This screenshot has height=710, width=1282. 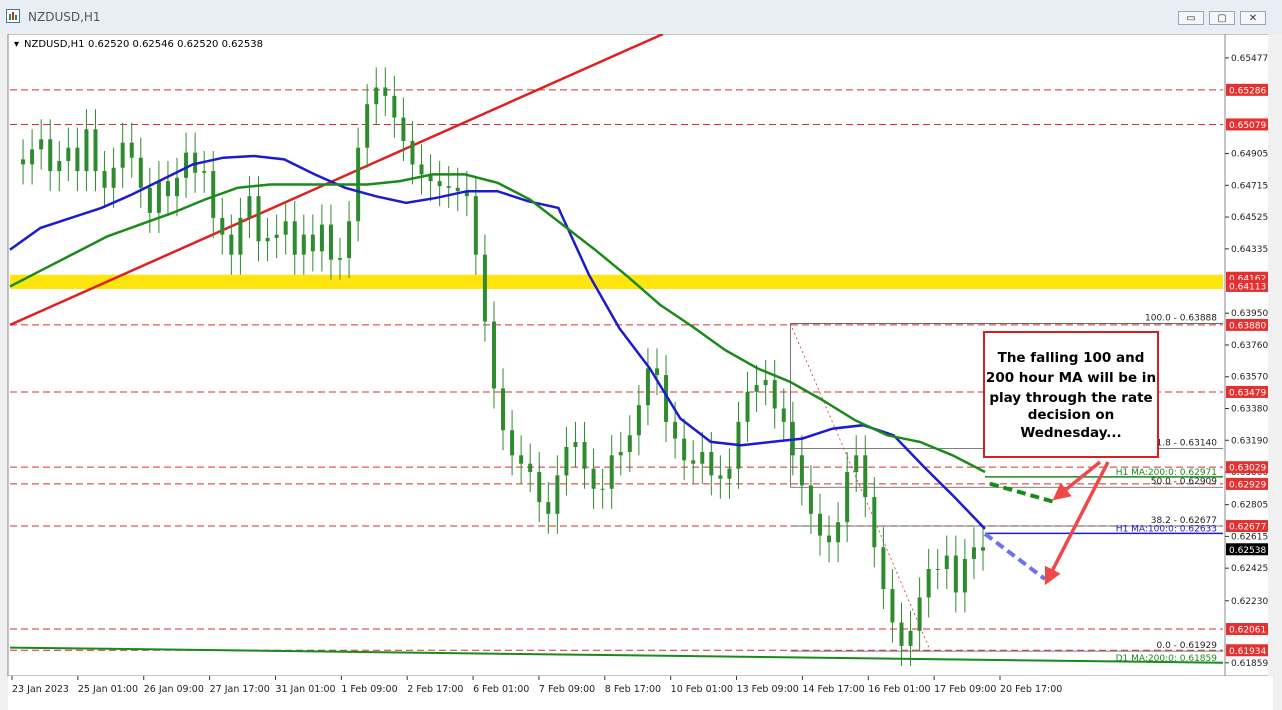 What do you see at coordinates (1249, 537) in the screenshot?
I see `y-tick-label-12: 0.62615` at bounding box center [1249, 537].